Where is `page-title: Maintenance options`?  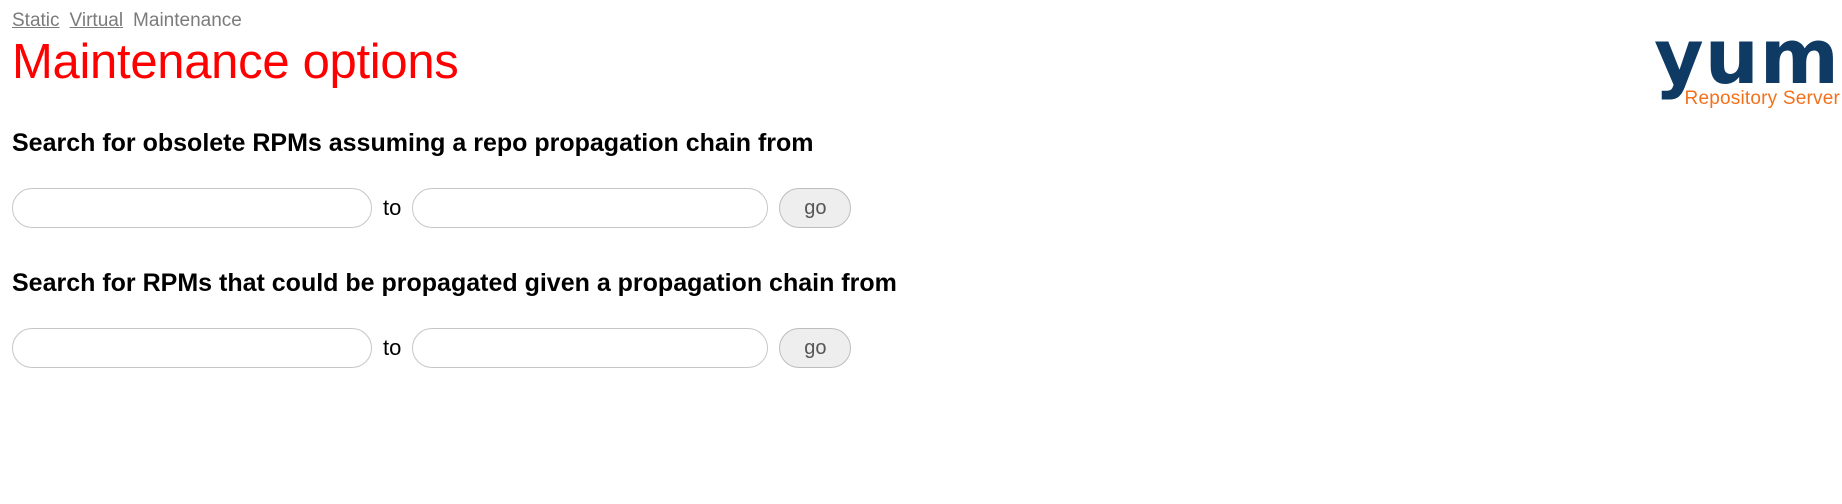 page-title: Maintenance options is located at coordinates (235, 62).